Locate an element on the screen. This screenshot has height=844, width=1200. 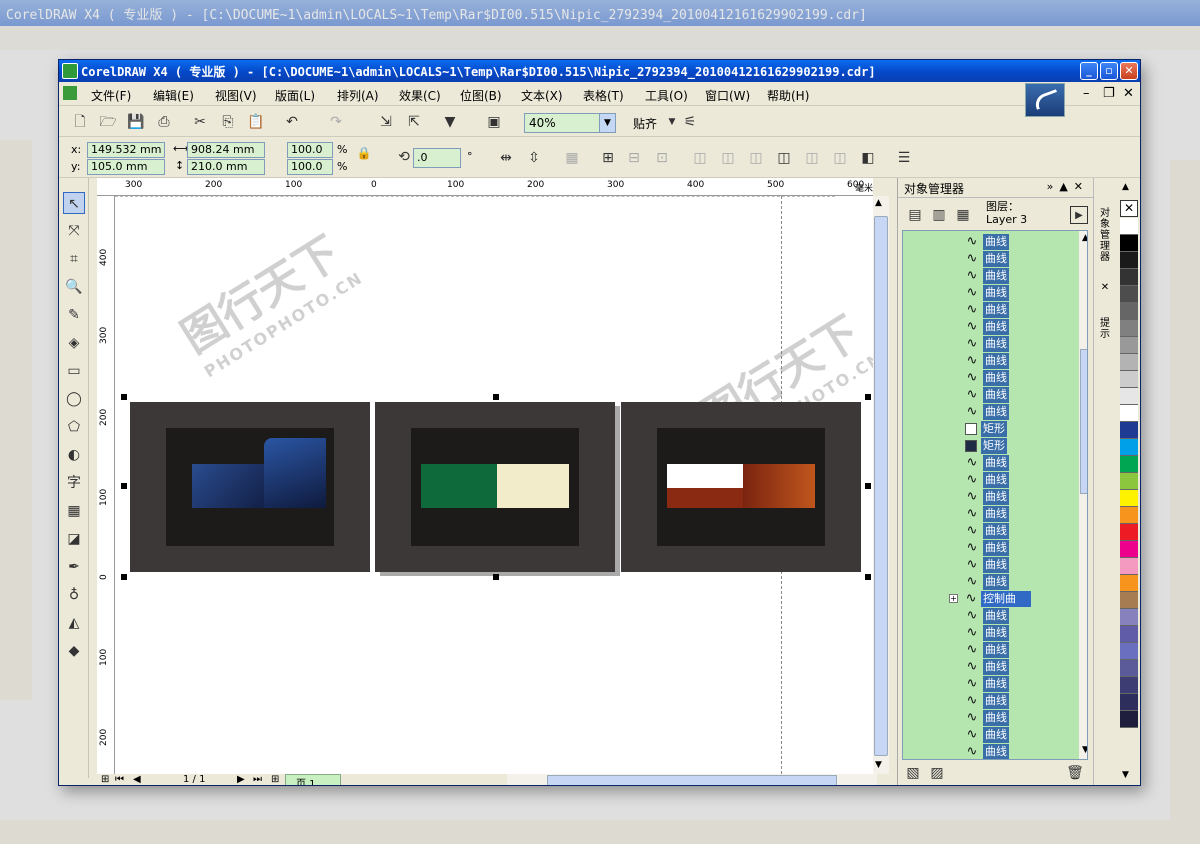
scroll-down-icon: ▼ is located at coordinates (878, 765).